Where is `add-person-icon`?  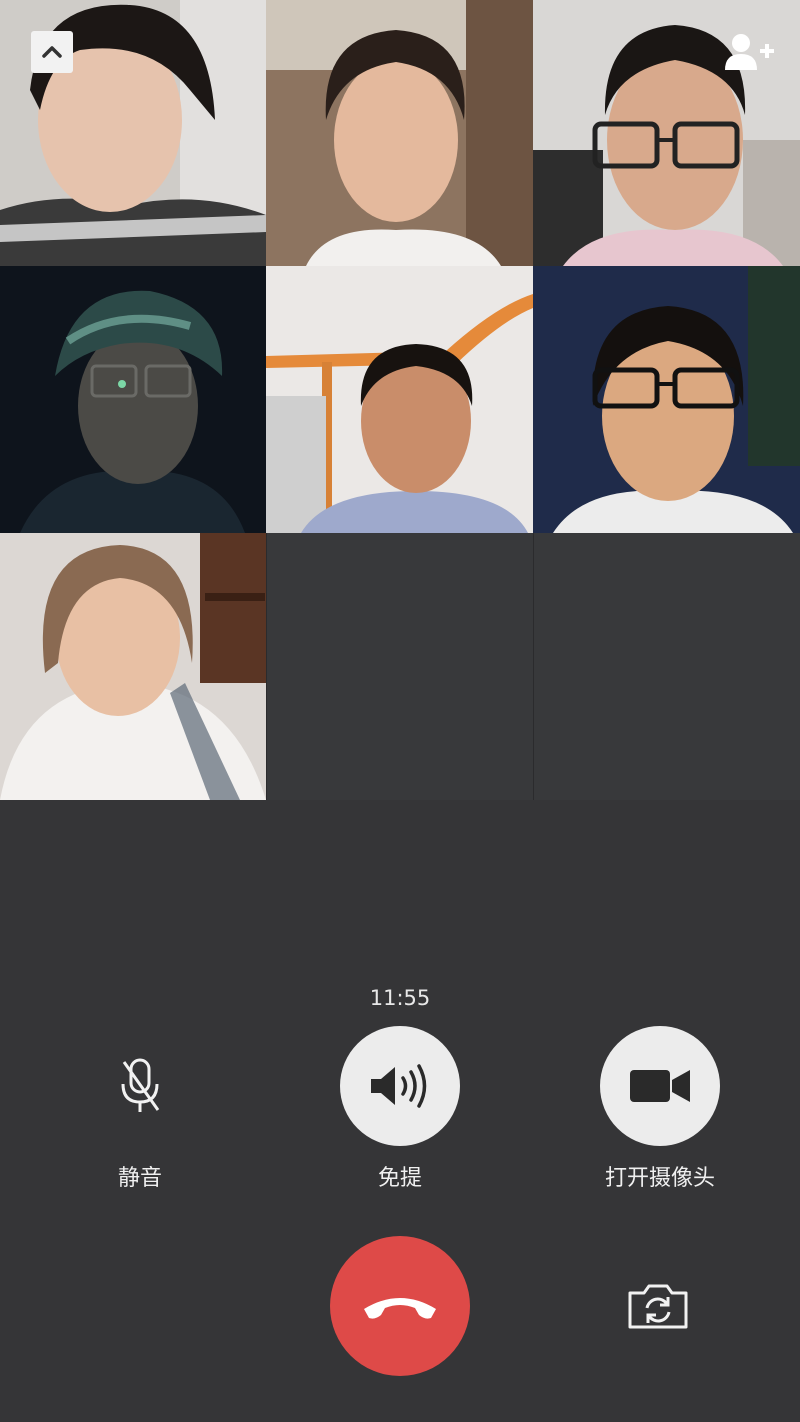
add-person-icon is located at coordinates (749, 52).